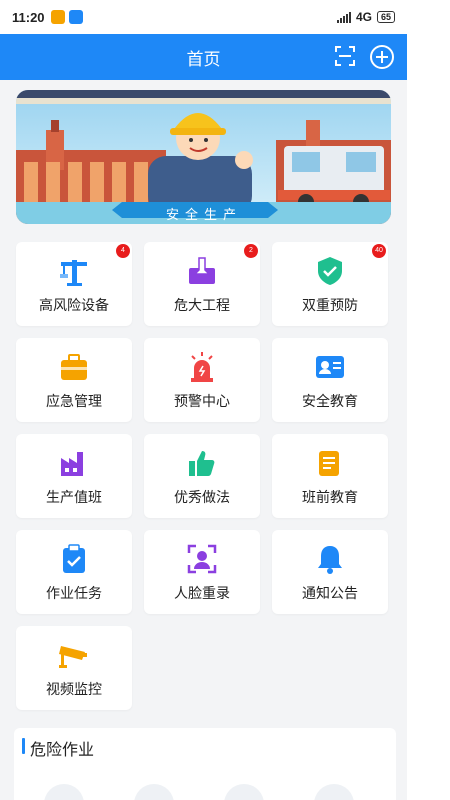  What do you see at coordinates (203, 157) in the screenshot?
I see `banner: 安全生产` at bounding box center [203, 157].